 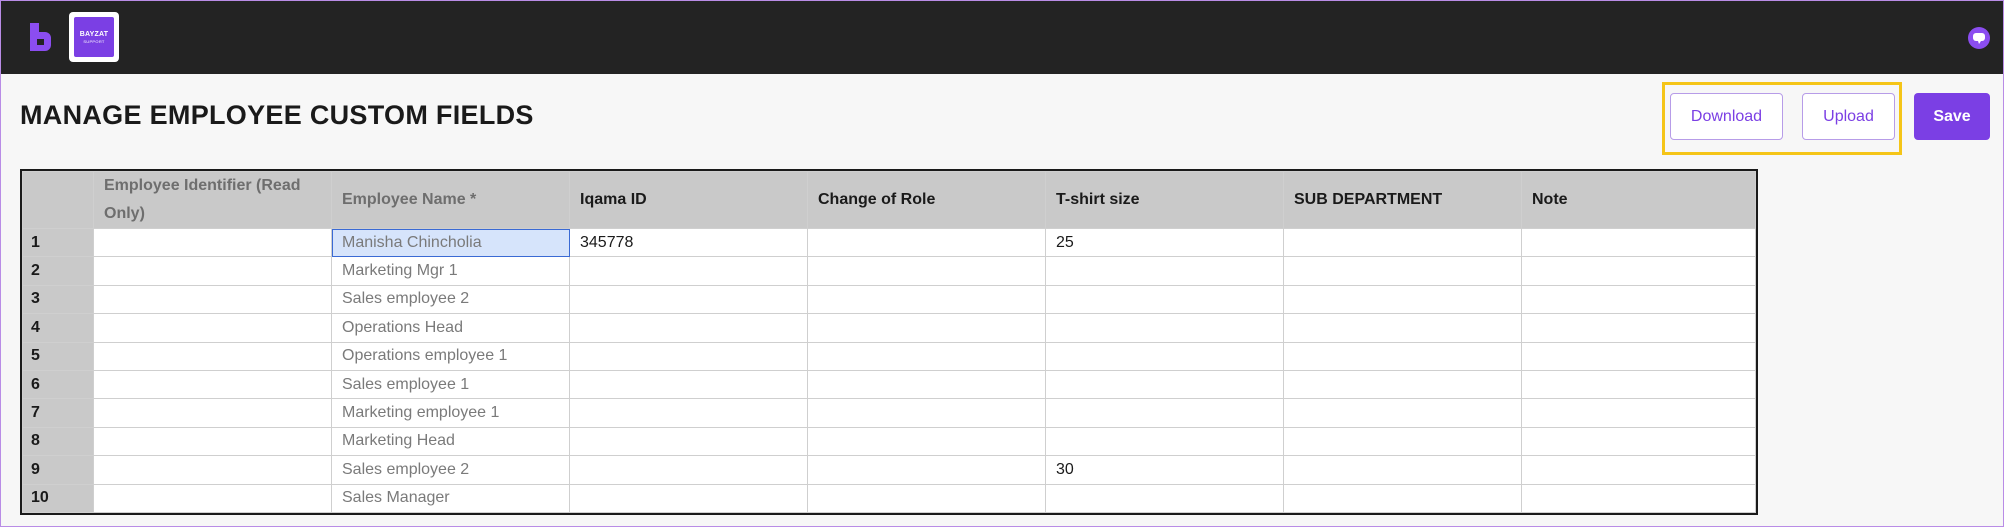 I want to click on table-row: 1 Manisha Chincholia 345778 25, so click(x=889, y=242).